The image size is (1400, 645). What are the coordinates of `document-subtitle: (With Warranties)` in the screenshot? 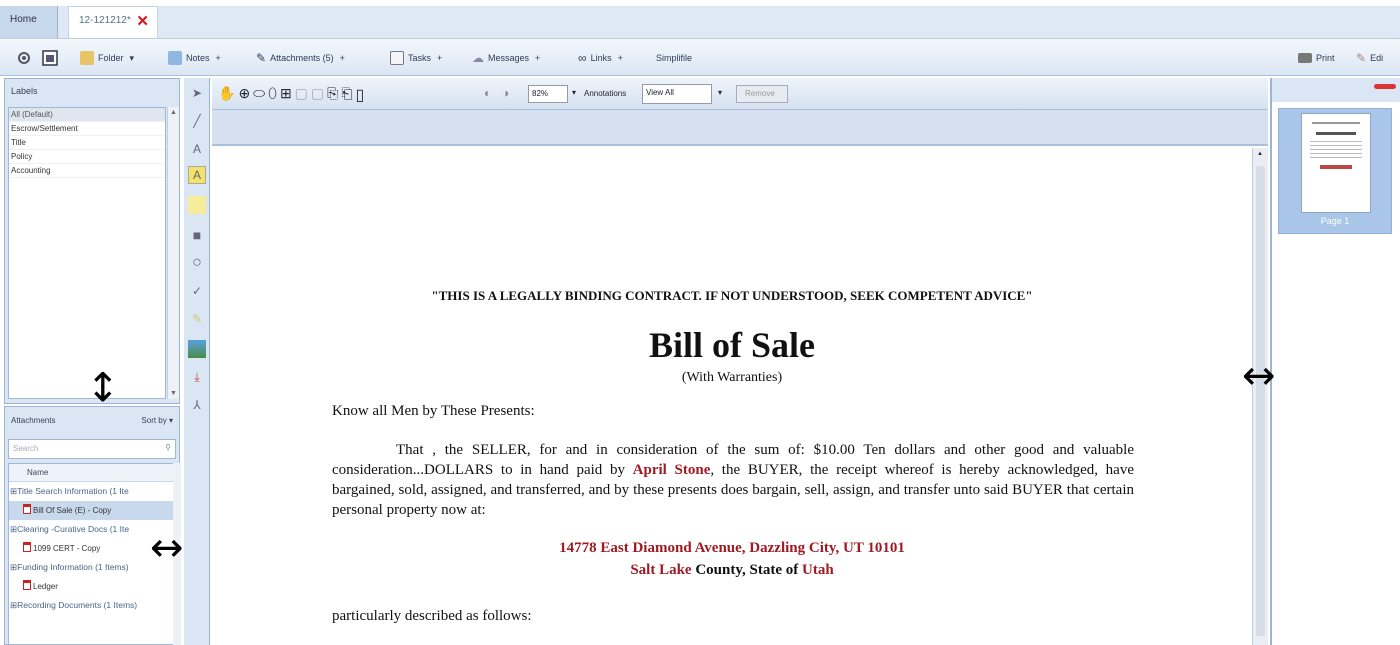 It's located at (732, 377).